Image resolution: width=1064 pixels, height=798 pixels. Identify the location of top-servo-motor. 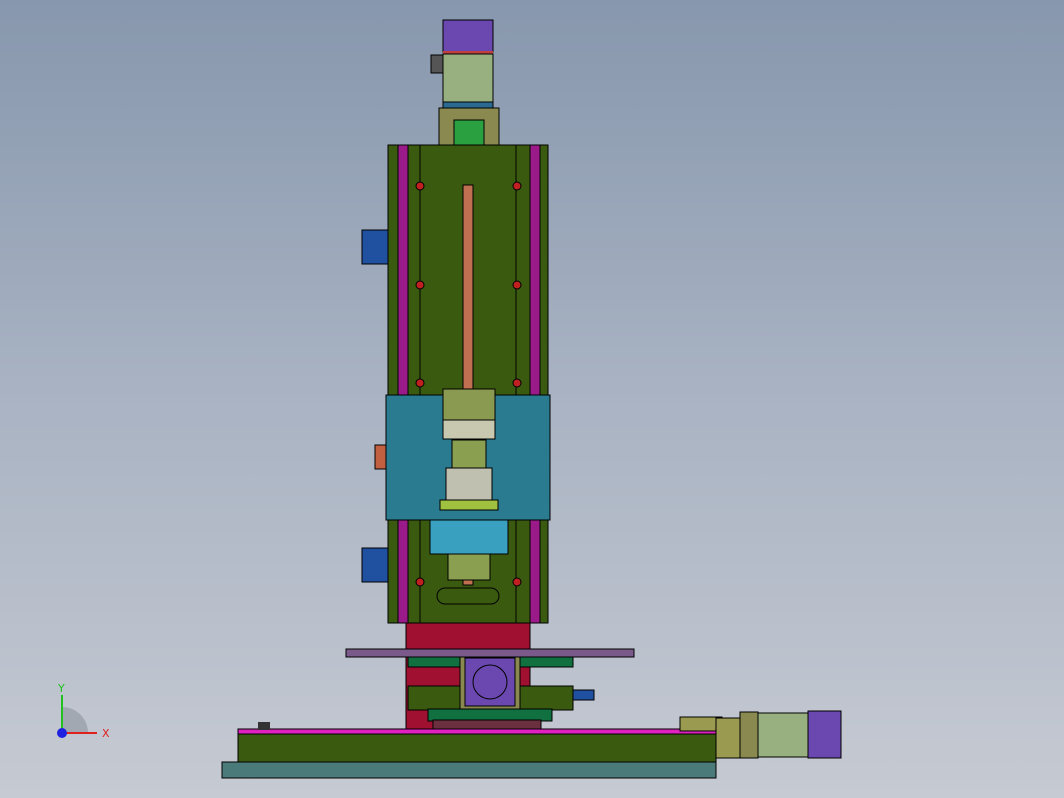
(462, 64).